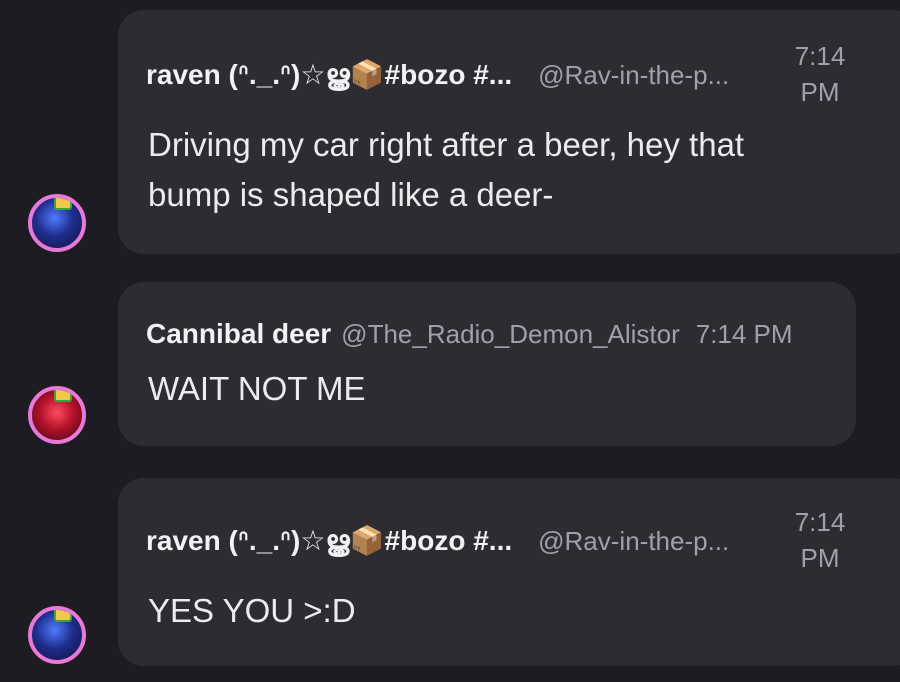 The image size is (900, 682). What do you see at coordinates (252, 610) in the screenshot?
I see `message-text: YES YOU >:D` at bounding box center [252, 610].